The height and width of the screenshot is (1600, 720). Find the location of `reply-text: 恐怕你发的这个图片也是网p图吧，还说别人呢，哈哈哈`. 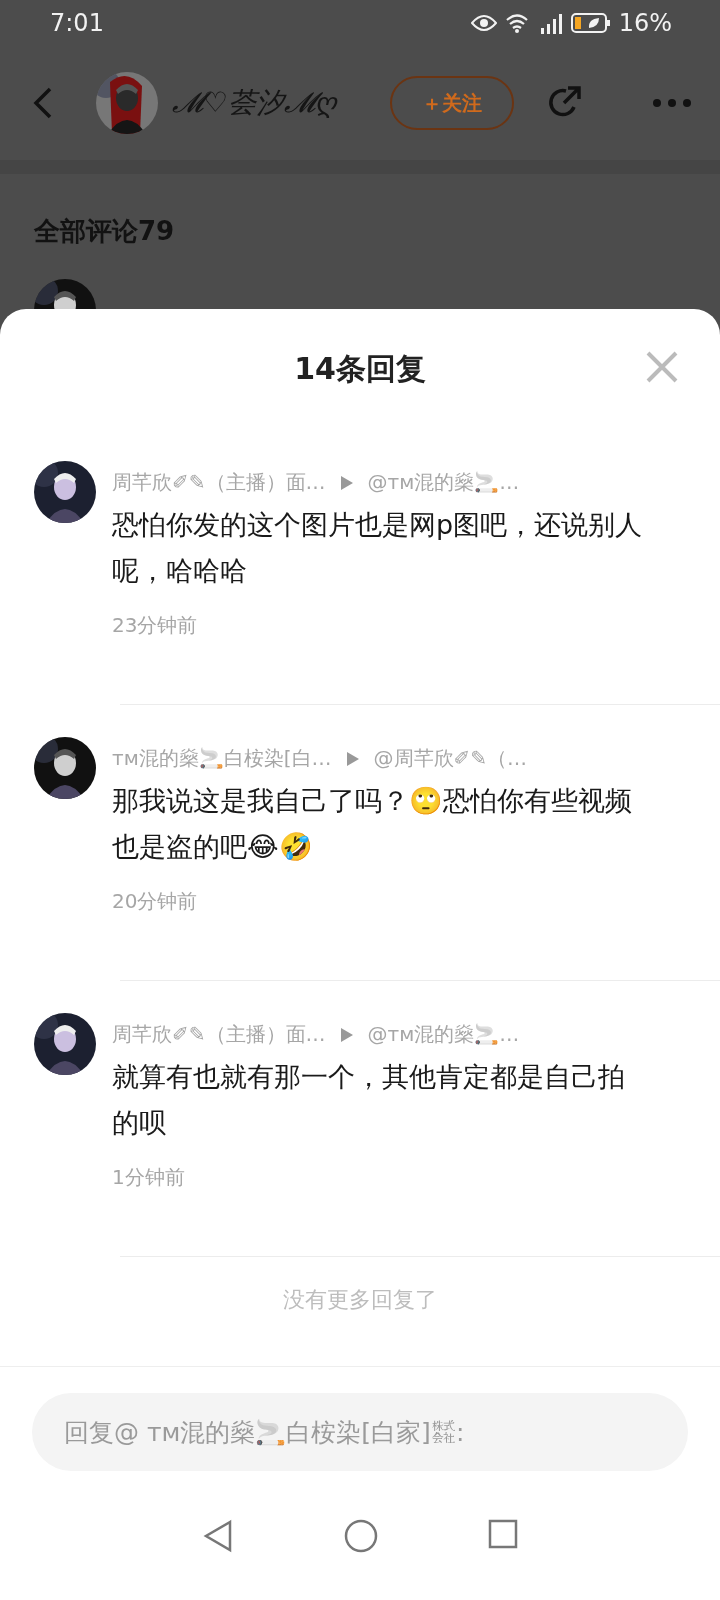

reply-text: 恐怕你发的这个图片也是网p图吧，还说别人呢，哈哈哈 is located at coordinates (378, 548).